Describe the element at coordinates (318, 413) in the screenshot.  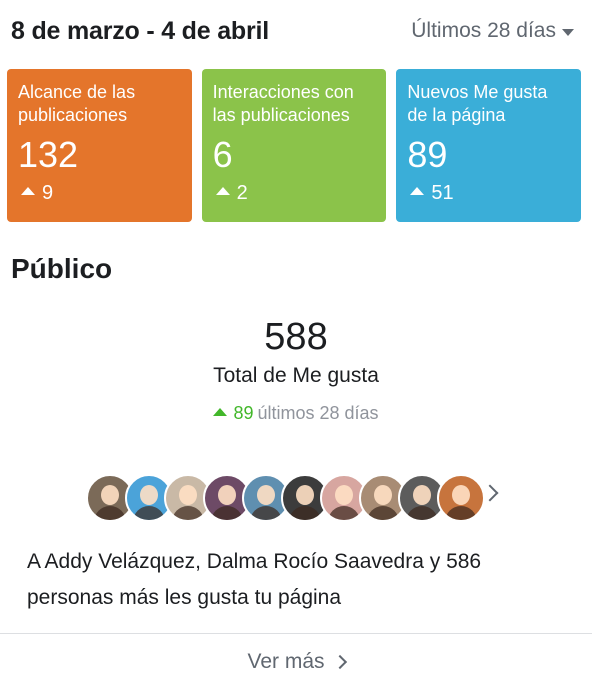
I see `delta-label: últimos 28 días` at that location.